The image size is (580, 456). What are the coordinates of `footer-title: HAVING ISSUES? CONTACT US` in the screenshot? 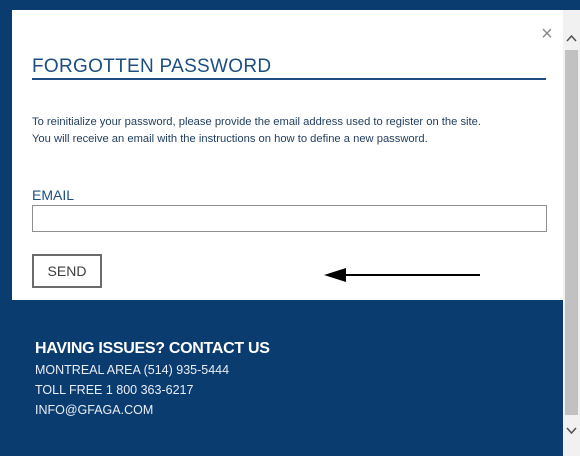 It's located at (152, 348).